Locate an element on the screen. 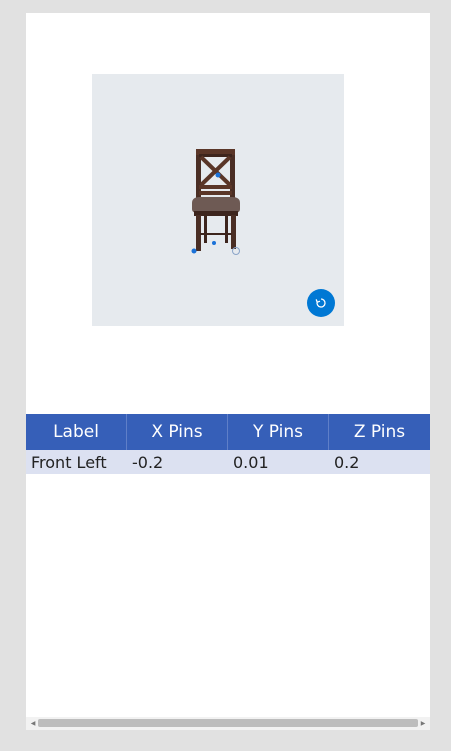 The image size is (451, 751). cell-x-pins: -0.2 is located at coordinates (148, 462).